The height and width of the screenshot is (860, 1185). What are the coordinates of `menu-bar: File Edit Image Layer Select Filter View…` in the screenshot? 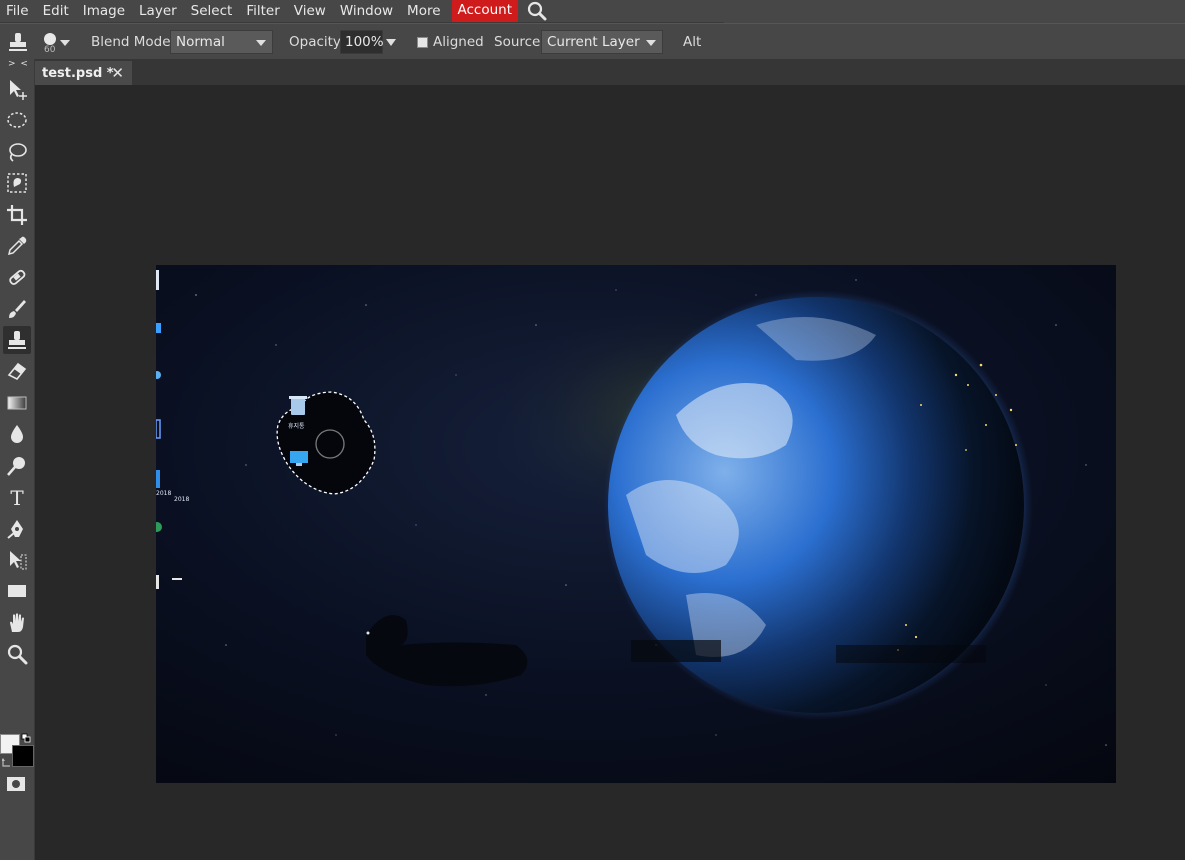 It's located at (592, 11).